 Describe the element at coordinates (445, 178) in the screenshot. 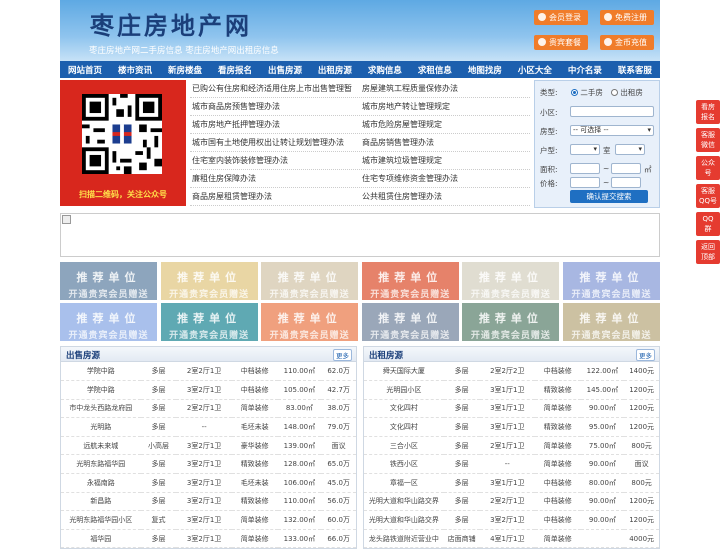

I see `policy-link: 住宅专项维修资金管理办法` at that location.